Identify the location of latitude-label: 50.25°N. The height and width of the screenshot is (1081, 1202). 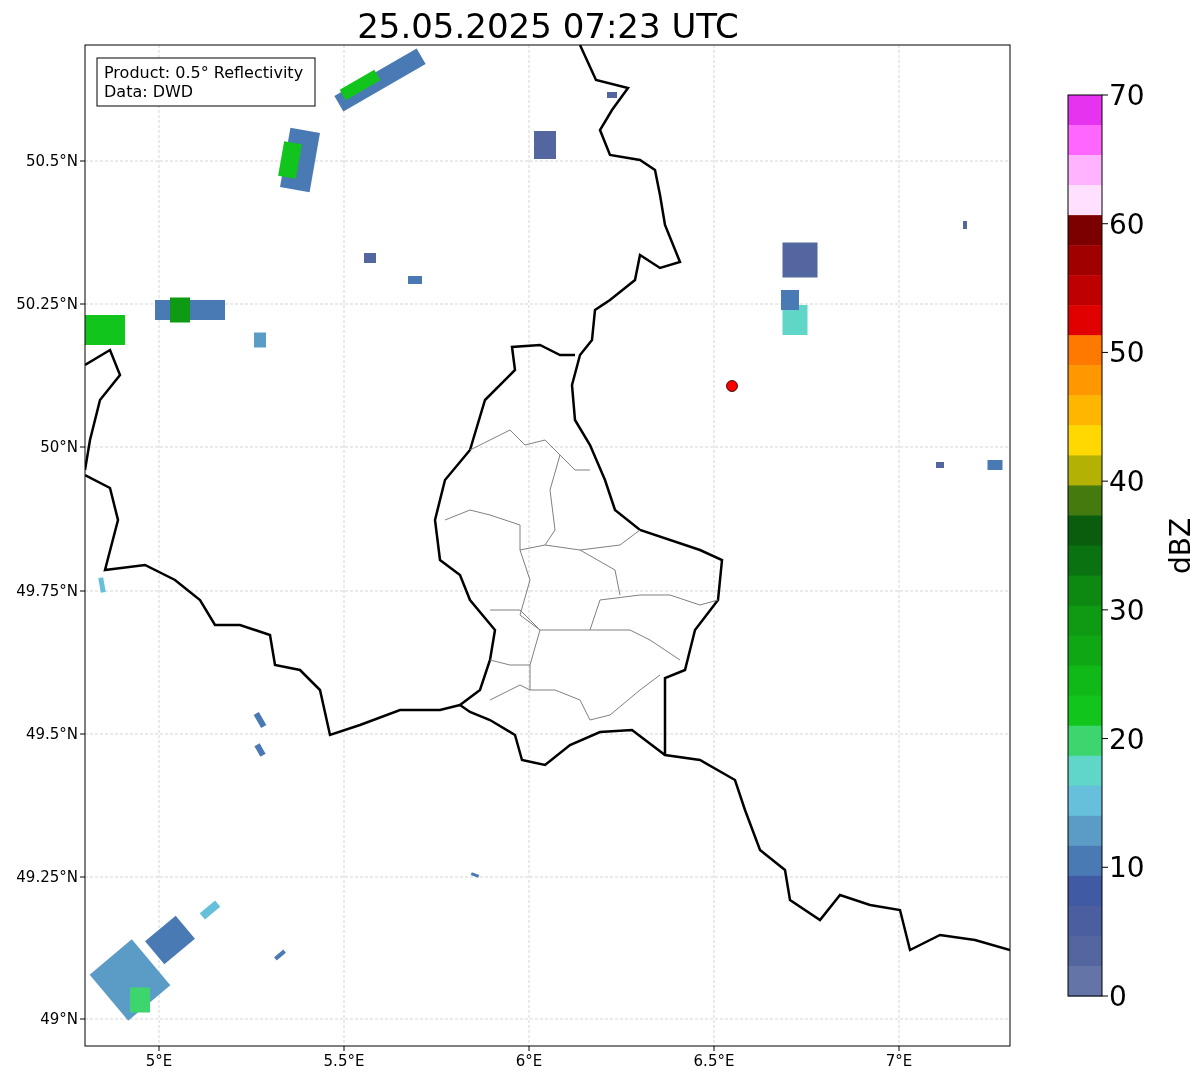
(47, 304).